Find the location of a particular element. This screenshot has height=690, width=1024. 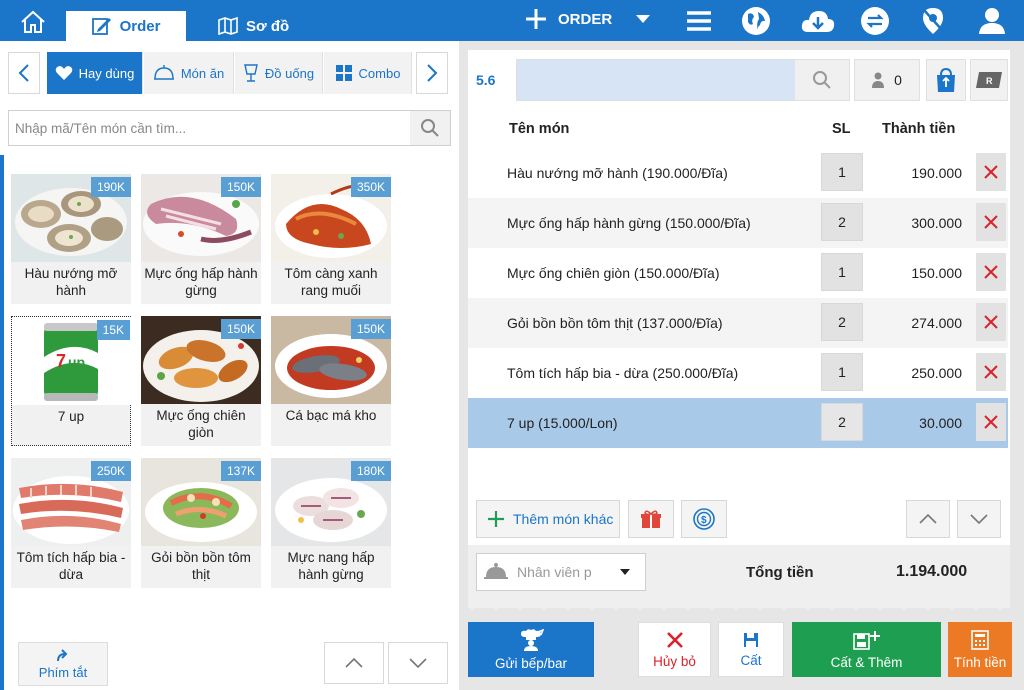

person-icon is located at coordinates (878, 80).